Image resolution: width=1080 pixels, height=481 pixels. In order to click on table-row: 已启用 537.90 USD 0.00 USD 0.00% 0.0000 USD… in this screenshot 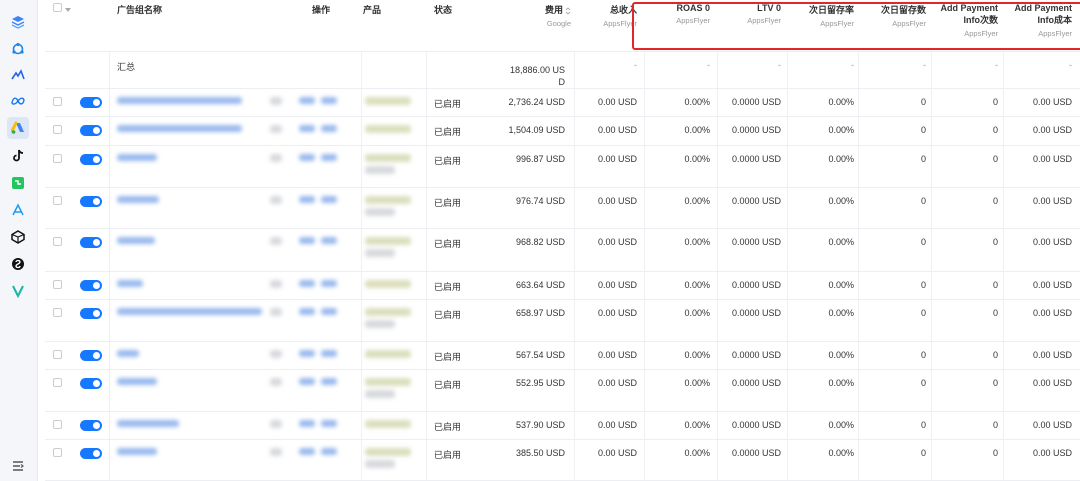, I will do `click(562, 426)`.